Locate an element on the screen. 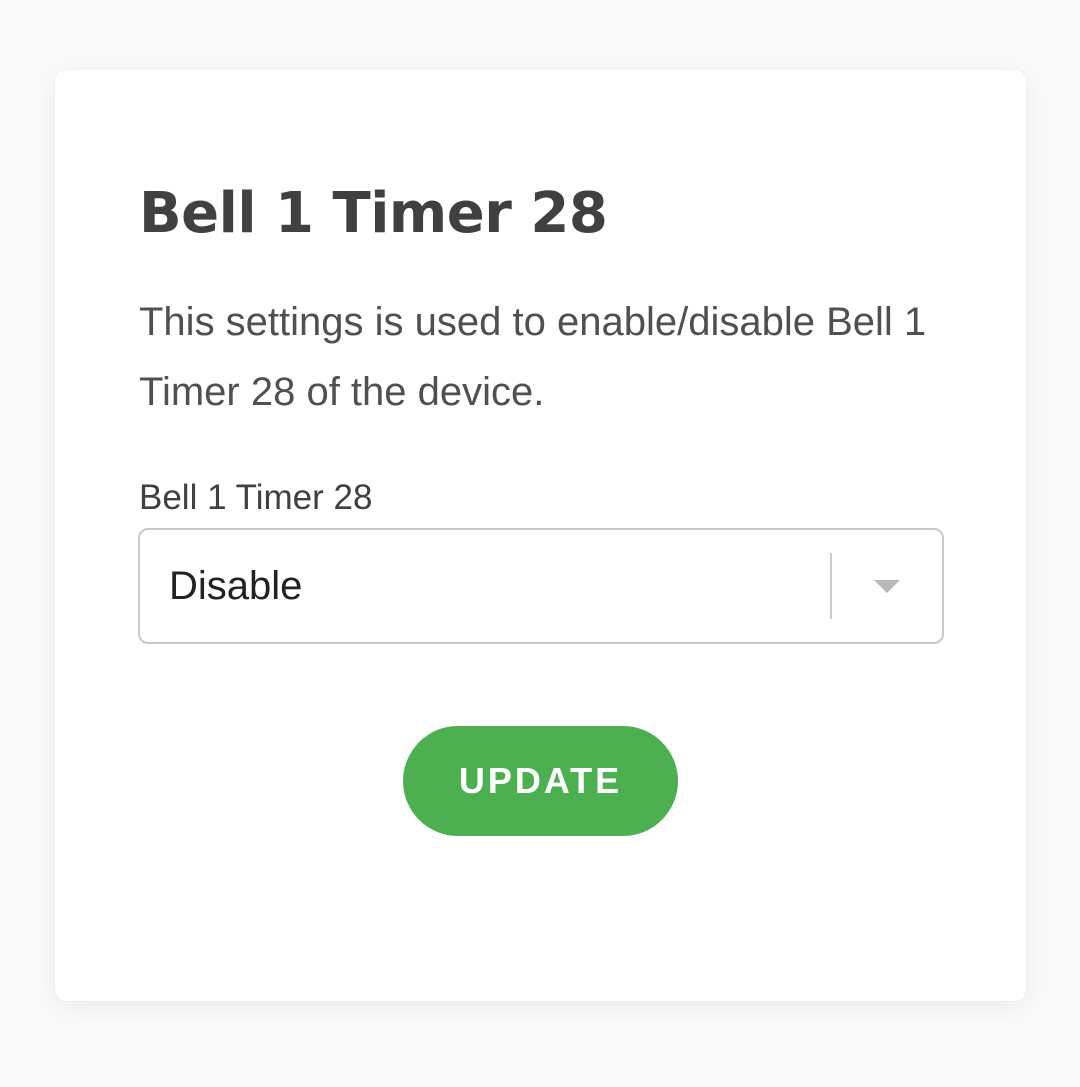 The height and width of the screenshot is (1087, 1080). select-value: Disable is located at coordinates (236, 586).